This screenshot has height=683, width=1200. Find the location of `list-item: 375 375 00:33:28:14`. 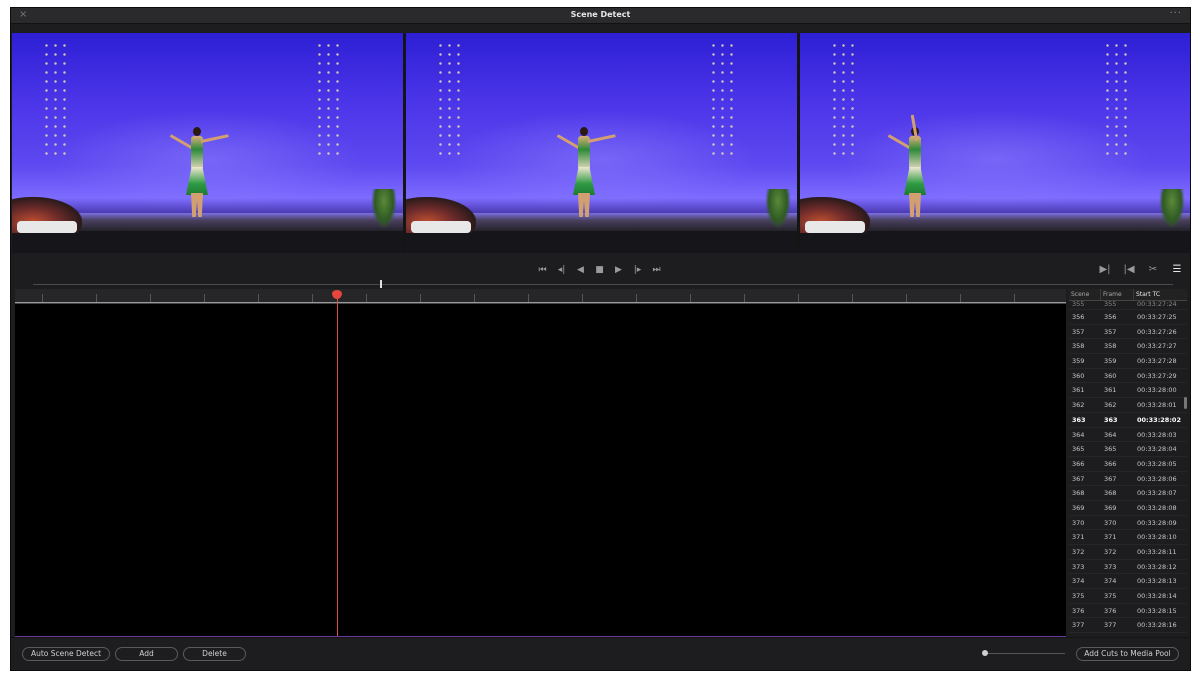

list-item: 375 375 00:33:28:14 is located at coordinates (1128, 596).